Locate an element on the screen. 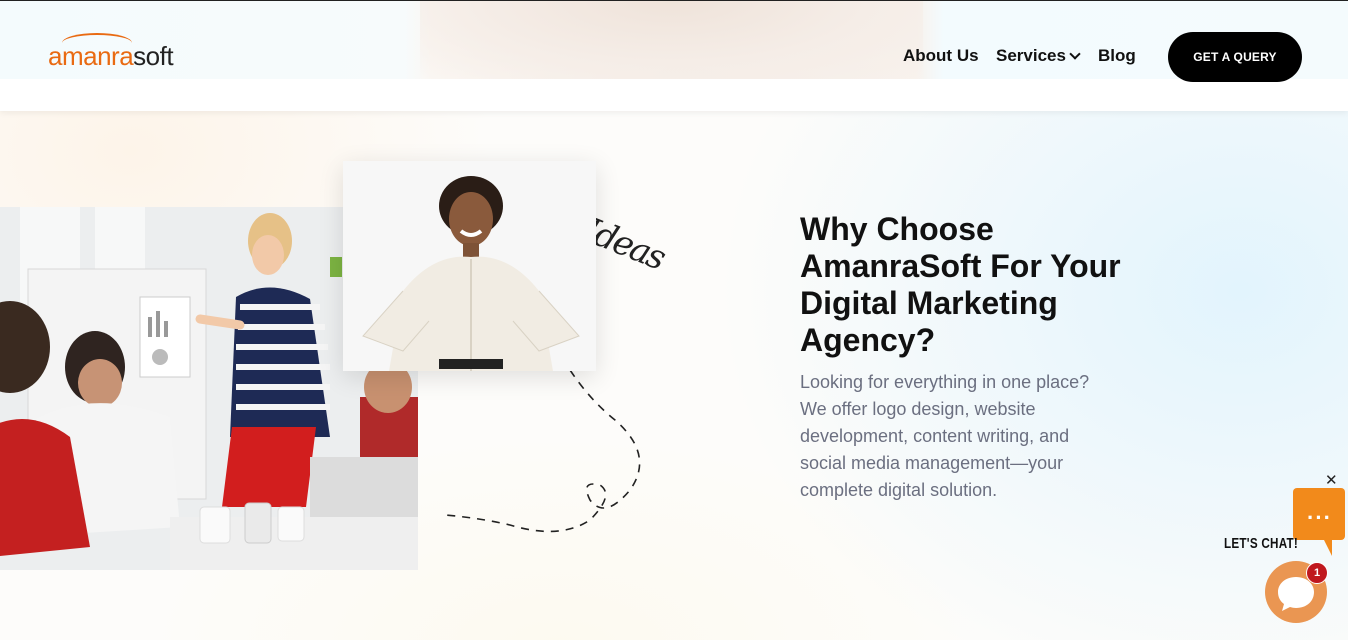 The height and width of the screenshot is (640, 1348). nav-blog: Blog is located at coordinates (1117, 56).